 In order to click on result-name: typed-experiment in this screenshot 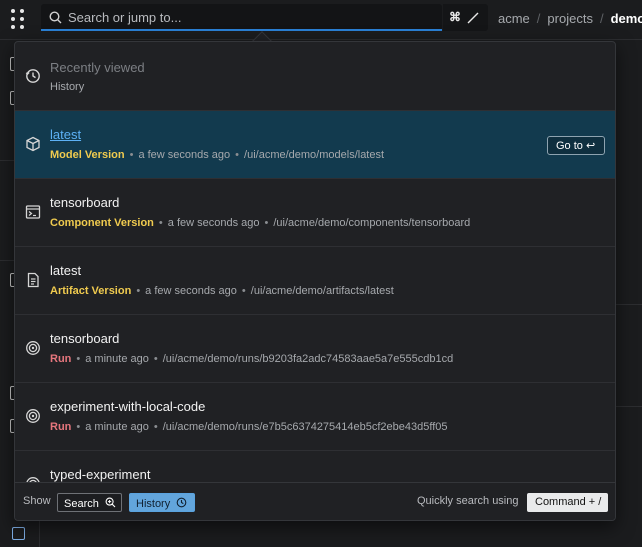, I will do `click(100, 474)`.